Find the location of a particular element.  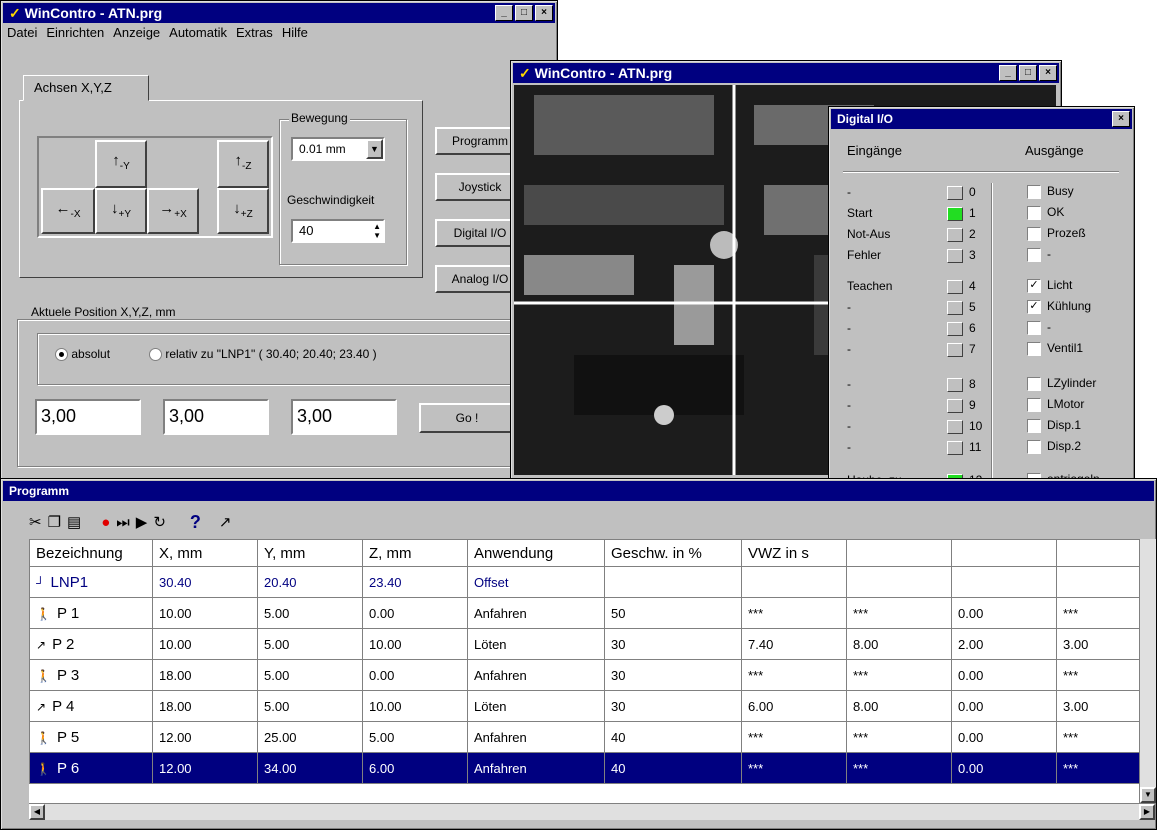

table-cell: 🚶 P 3 is located at coordinates (91, 675).